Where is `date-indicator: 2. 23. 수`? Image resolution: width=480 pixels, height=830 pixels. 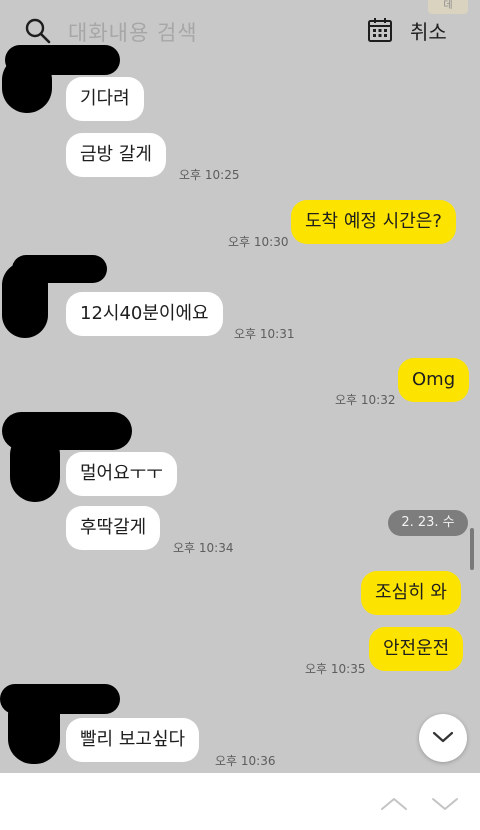
date-indicator: 2. 23. 수 is located at coordinates (428, 523).